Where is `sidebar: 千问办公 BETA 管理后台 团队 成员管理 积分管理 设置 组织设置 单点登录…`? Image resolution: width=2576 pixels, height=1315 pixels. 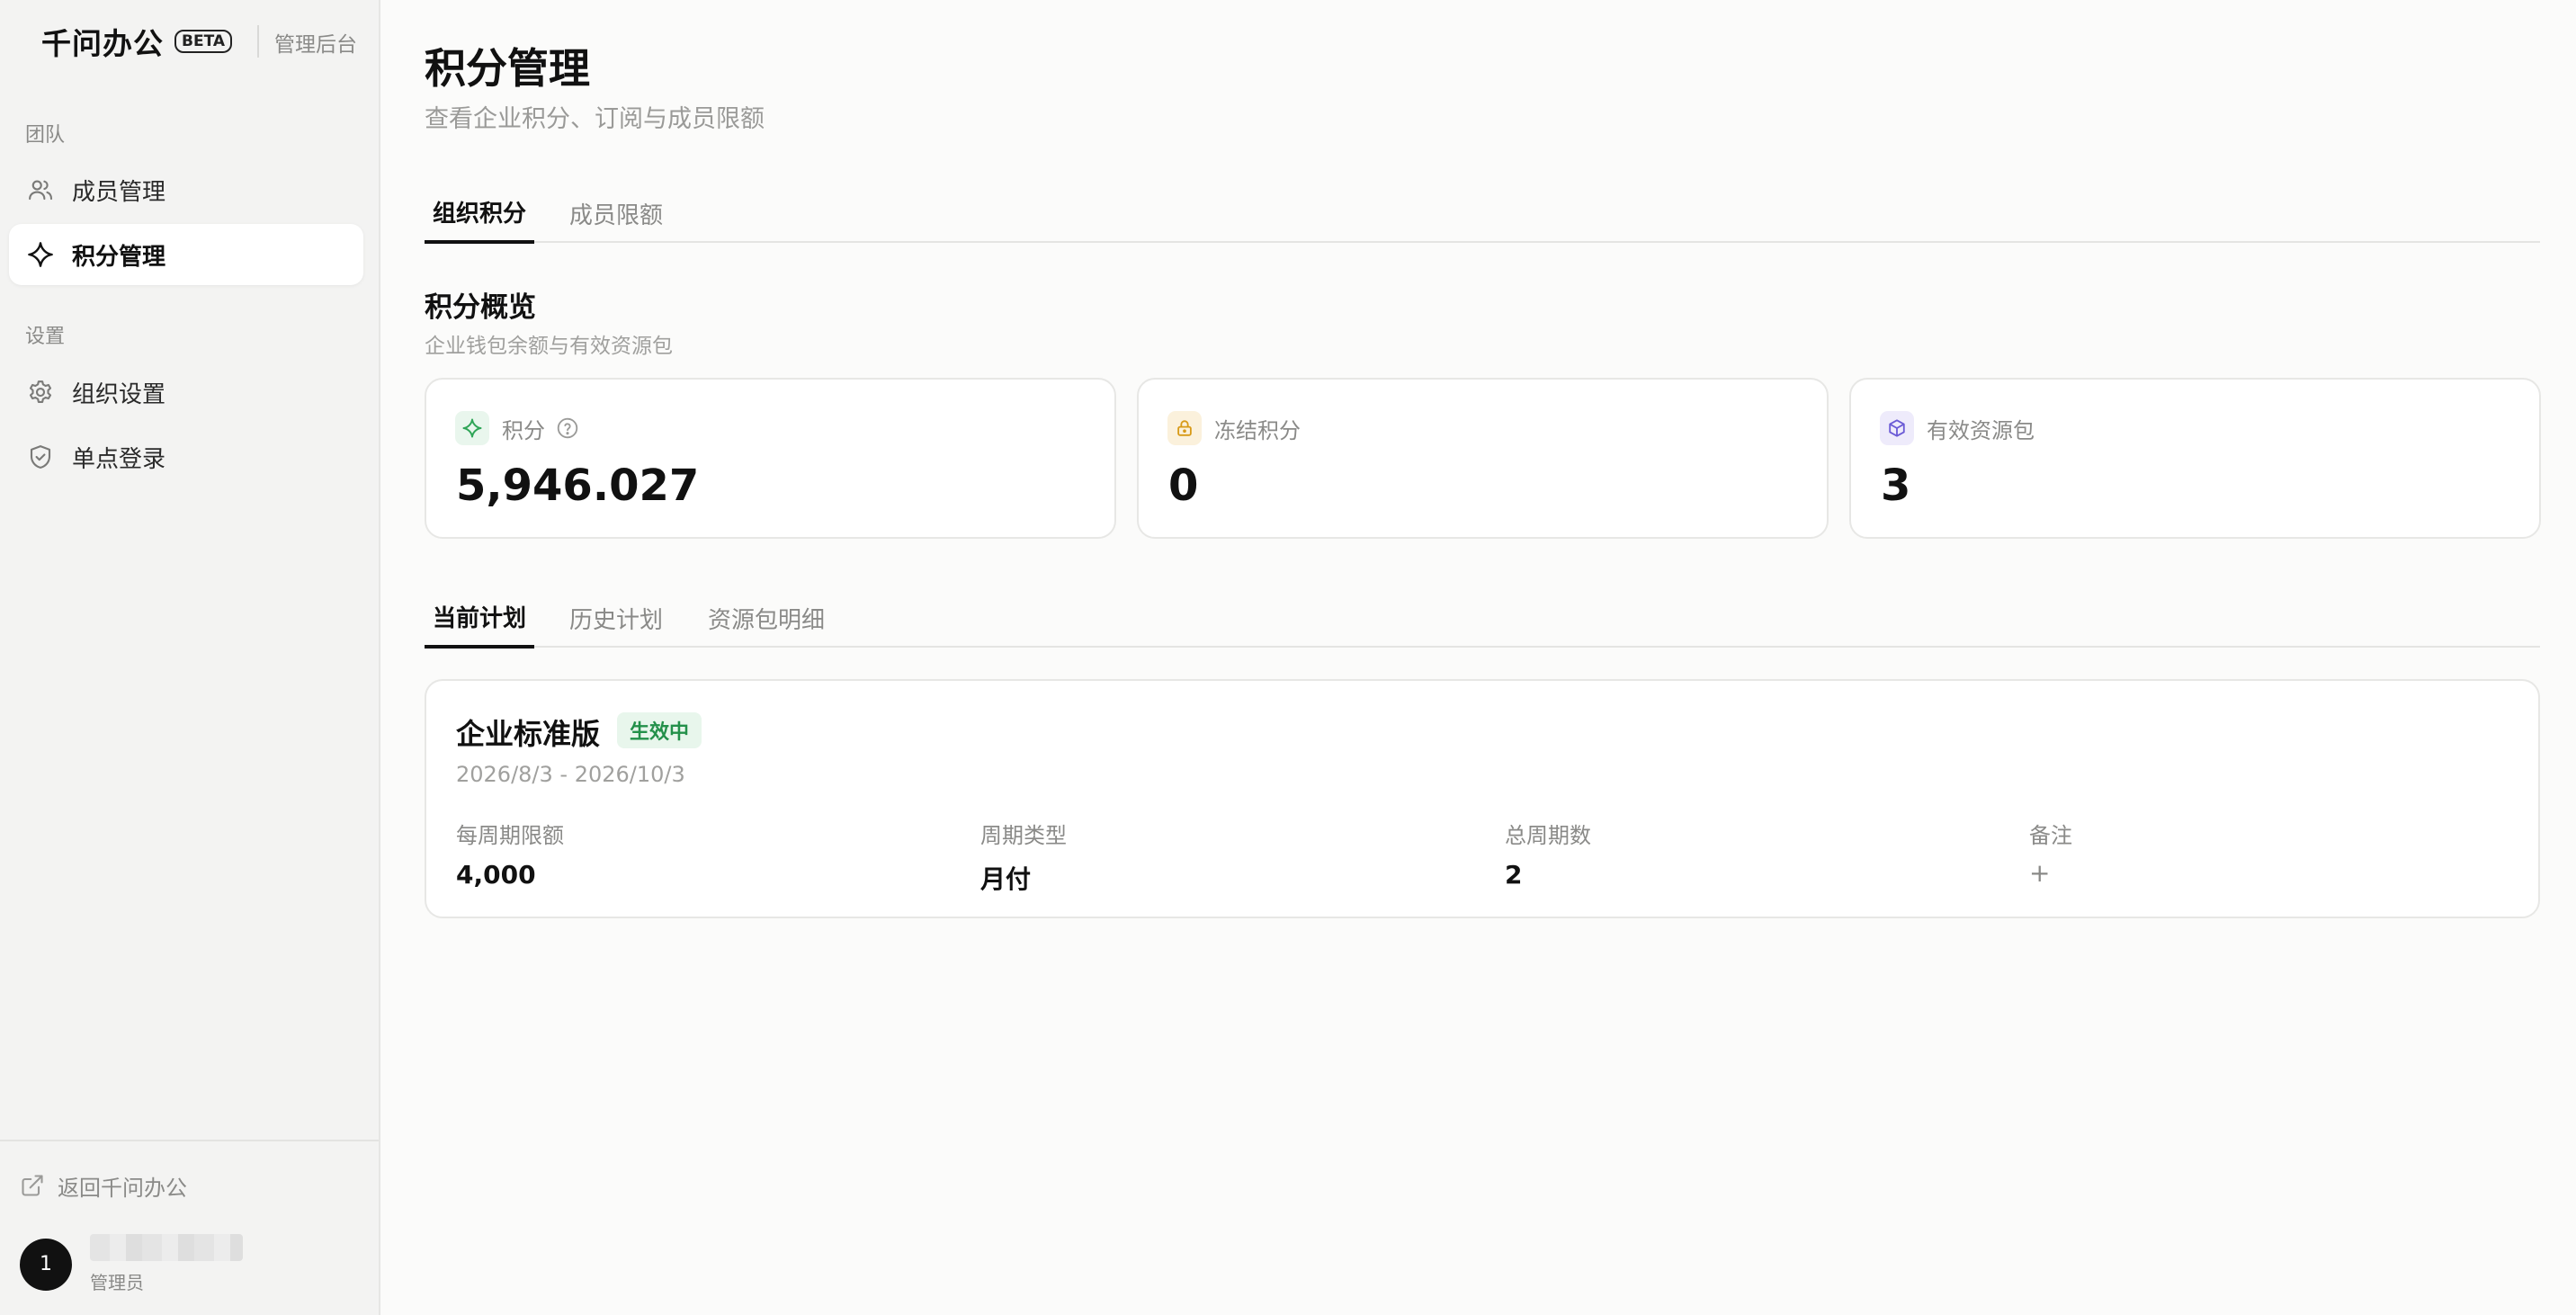 sidebar: 千问办公 BETA 管理后台 团队 成员管理 积分管理 设置 组织设置 单点登录… is located at coordinates (190, 657).